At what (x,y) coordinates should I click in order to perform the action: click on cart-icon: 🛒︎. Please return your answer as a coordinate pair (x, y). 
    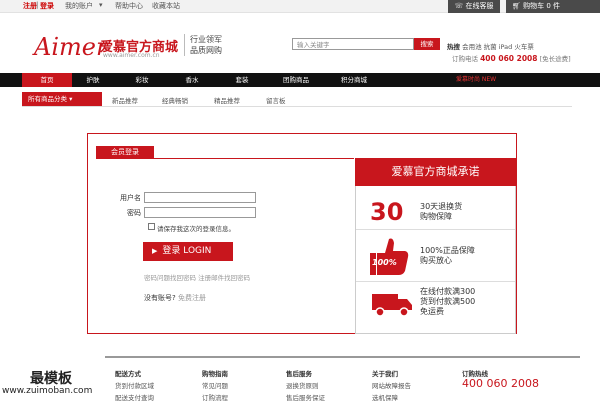
    Looking at the image, I should click on (518, 6).